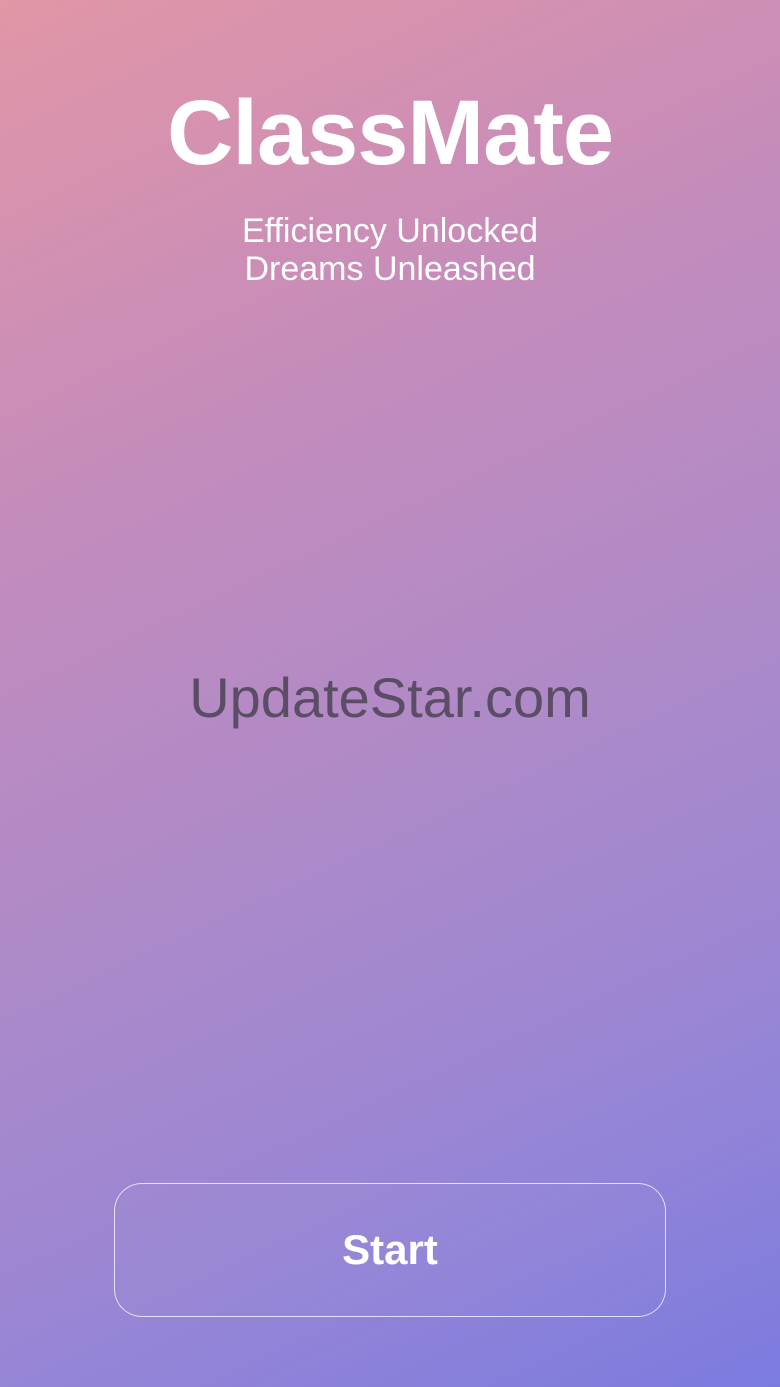  I want to click on tagline-line-2: Dreams Unleashed, so click(390, 269).